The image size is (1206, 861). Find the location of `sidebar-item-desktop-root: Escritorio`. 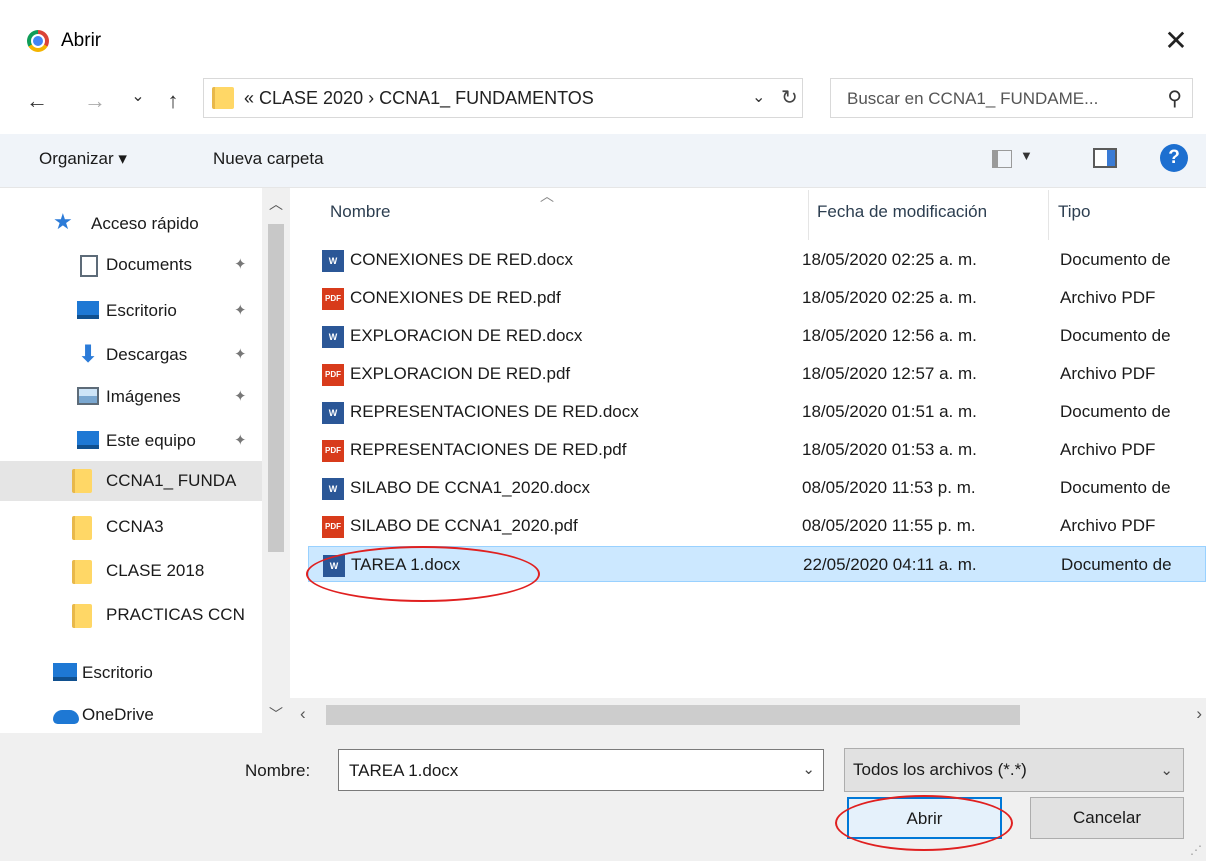

sidebar-item-desktop-root: Escritorio is located at coordinates (131, 673).